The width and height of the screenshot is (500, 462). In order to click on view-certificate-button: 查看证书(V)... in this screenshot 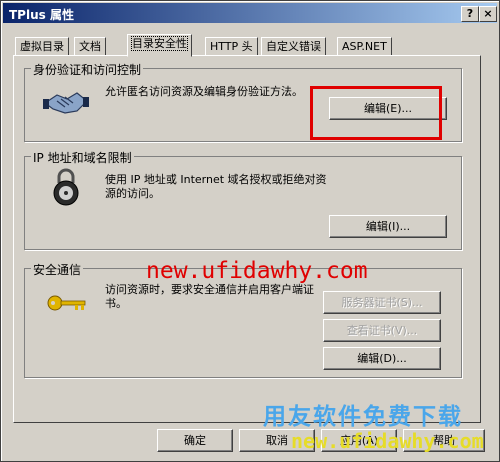, I will do `click(382, 330)`.